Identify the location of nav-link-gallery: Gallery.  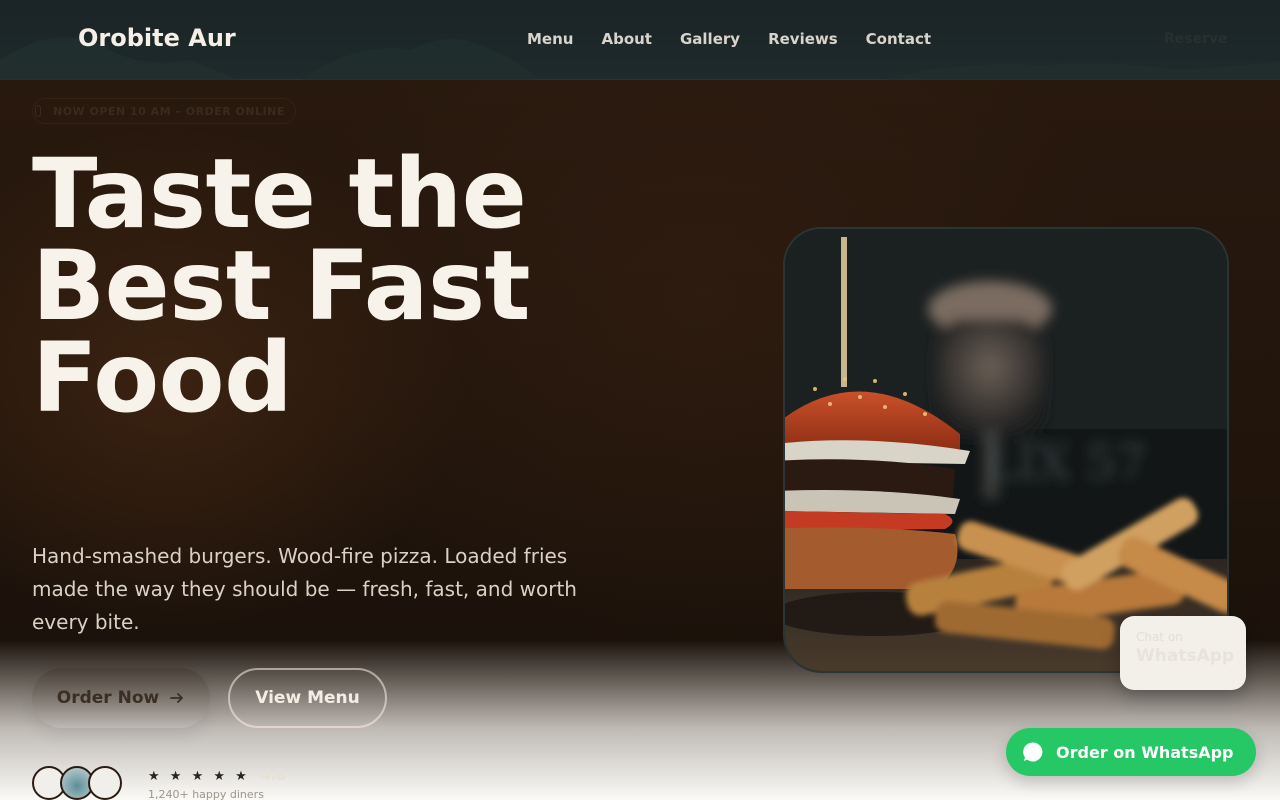
(710, 39).